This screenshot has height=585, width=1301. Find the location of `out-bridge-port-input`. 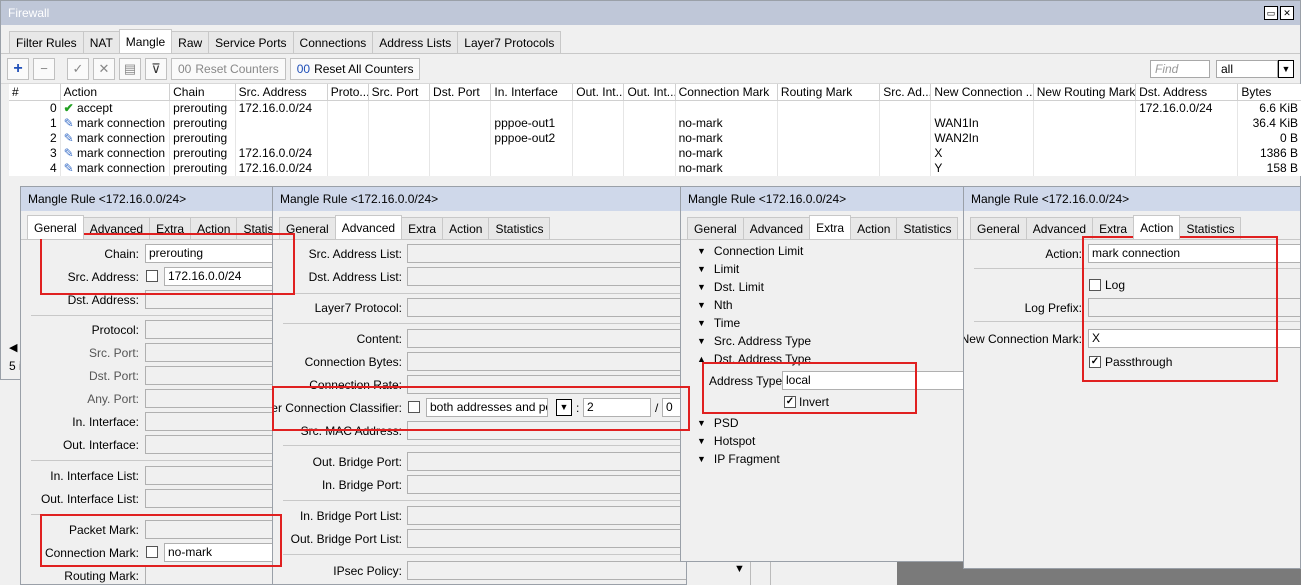

out-bridge-port-input is located at coordinates (546, 461).